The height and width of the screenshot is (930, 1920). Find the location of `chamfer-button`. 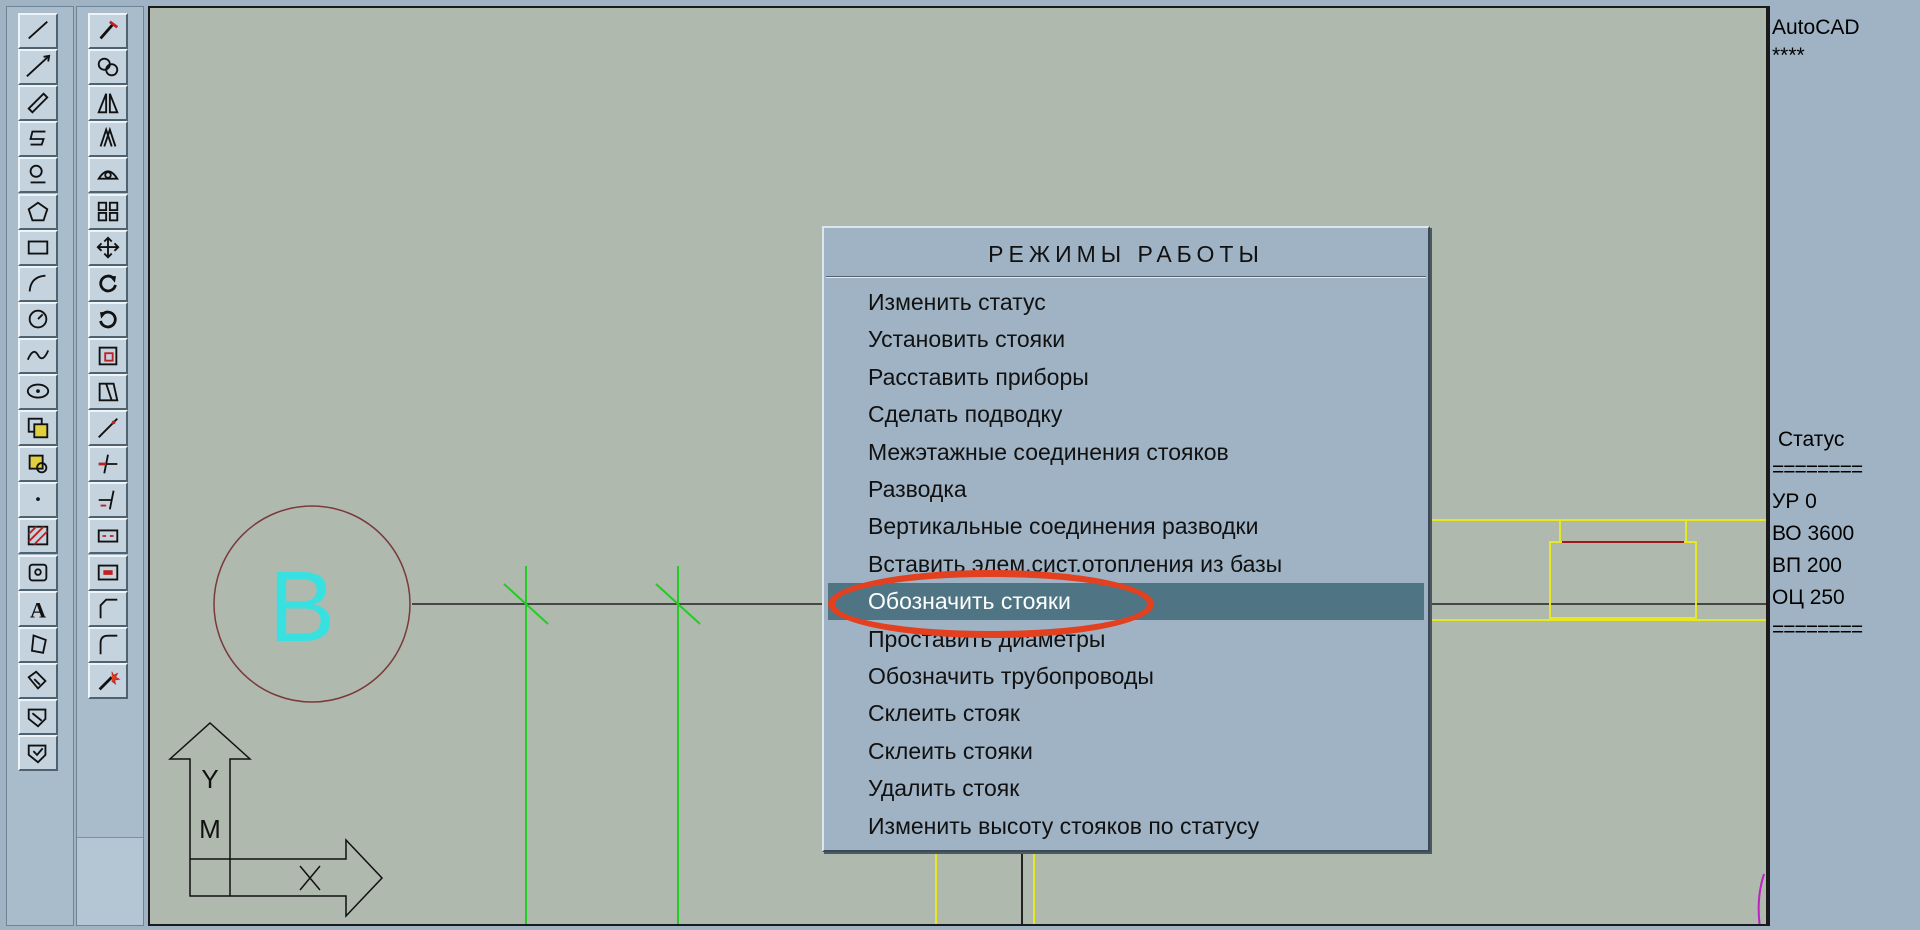

chamfer-button is located at coordinates (108, 608).